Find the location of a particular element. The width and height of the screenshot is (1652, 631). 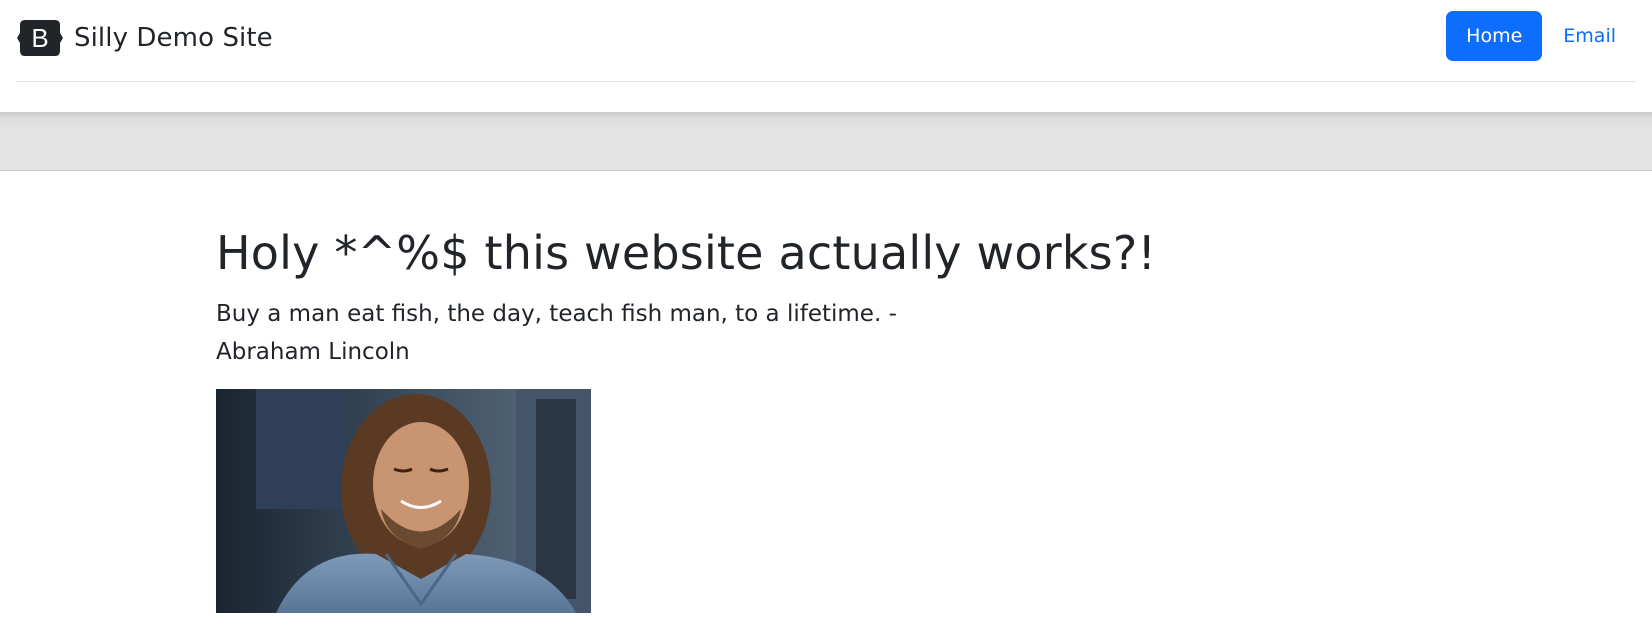

svg-text: B is located at coordinates (39, 38).